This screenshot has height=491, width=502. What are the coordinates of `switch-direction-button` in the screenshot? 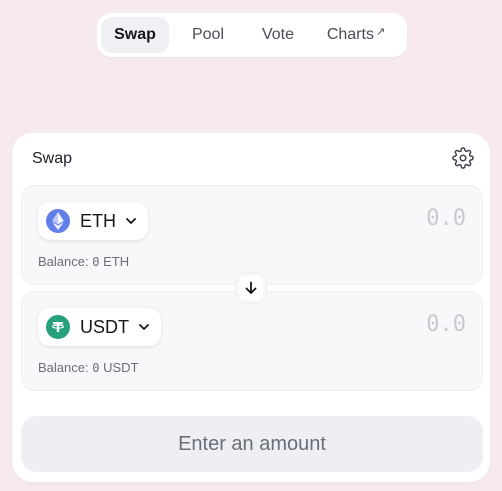 It's located at (251, 288).